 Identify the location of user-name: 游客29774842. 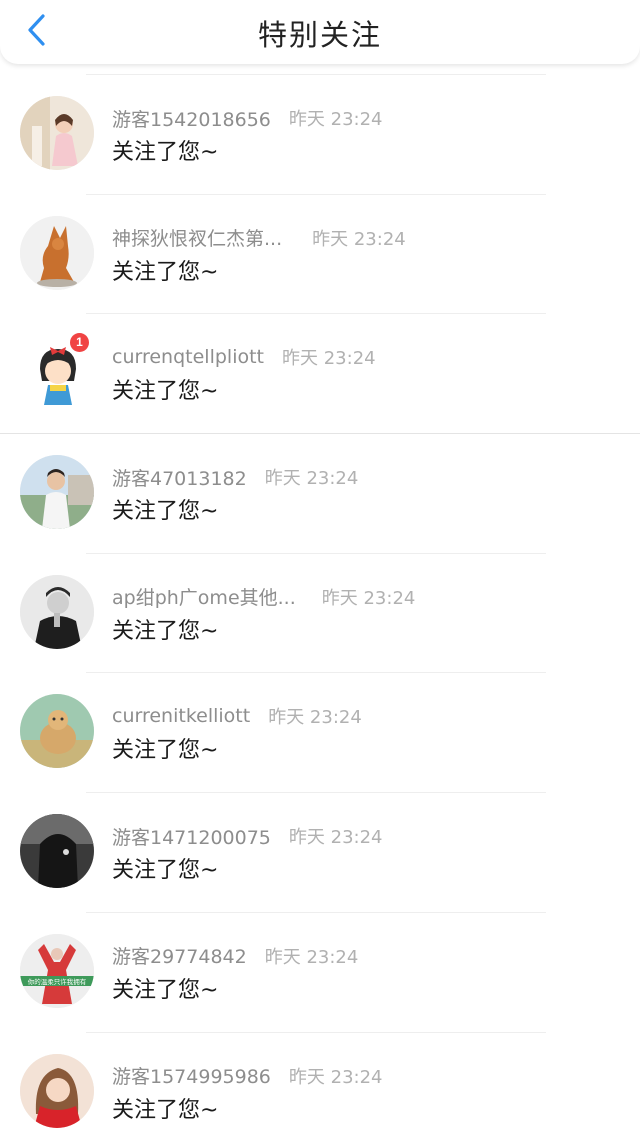
(179, 955).